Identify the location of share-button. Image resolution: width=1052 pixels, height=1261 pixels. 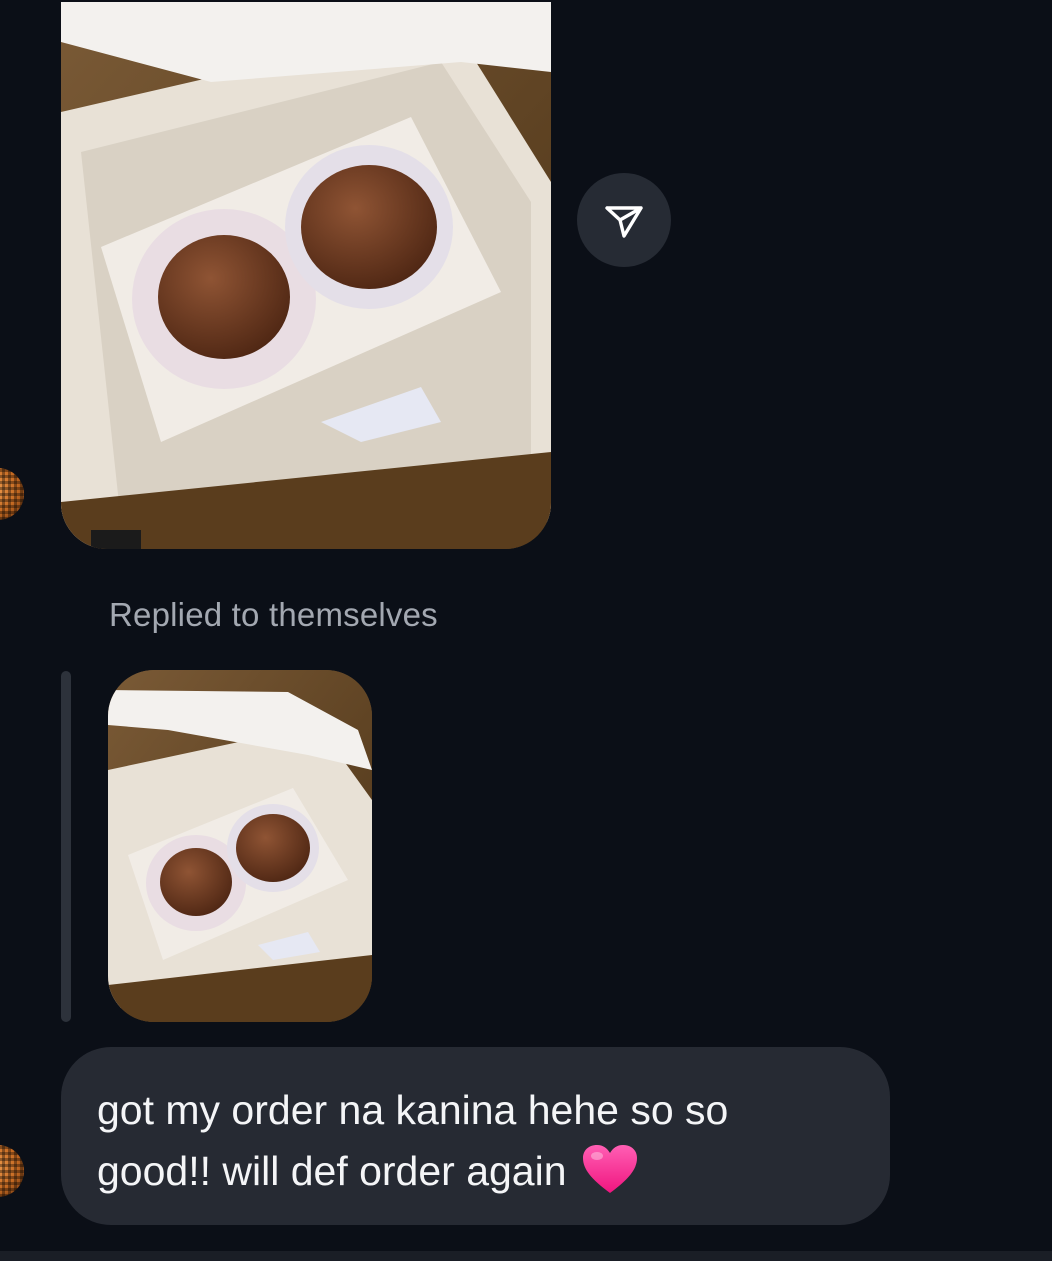
(624, 220).